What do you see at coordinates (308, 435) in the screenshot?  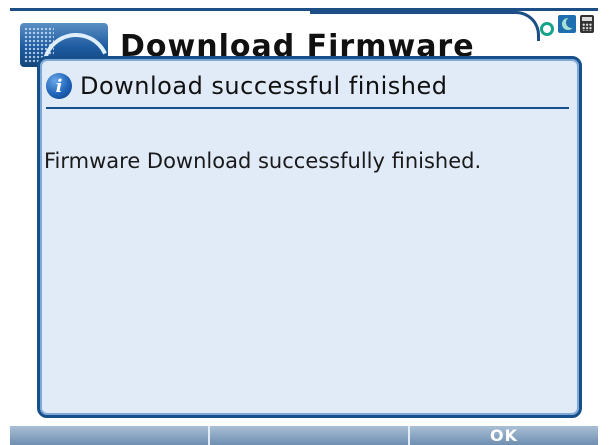 I see `softkey-middle` at bounding box center [308, 435].